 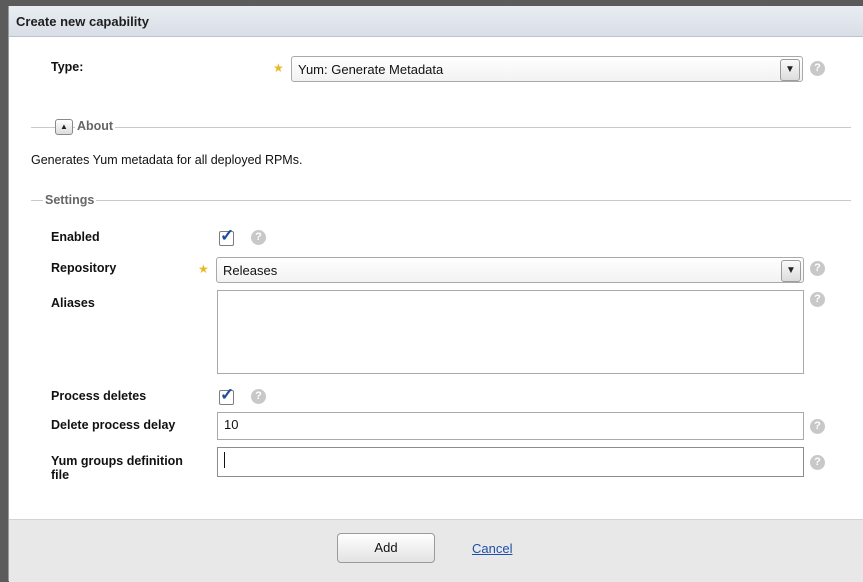 I want to click on repository-label: Repository, so click(x=84, y=268).